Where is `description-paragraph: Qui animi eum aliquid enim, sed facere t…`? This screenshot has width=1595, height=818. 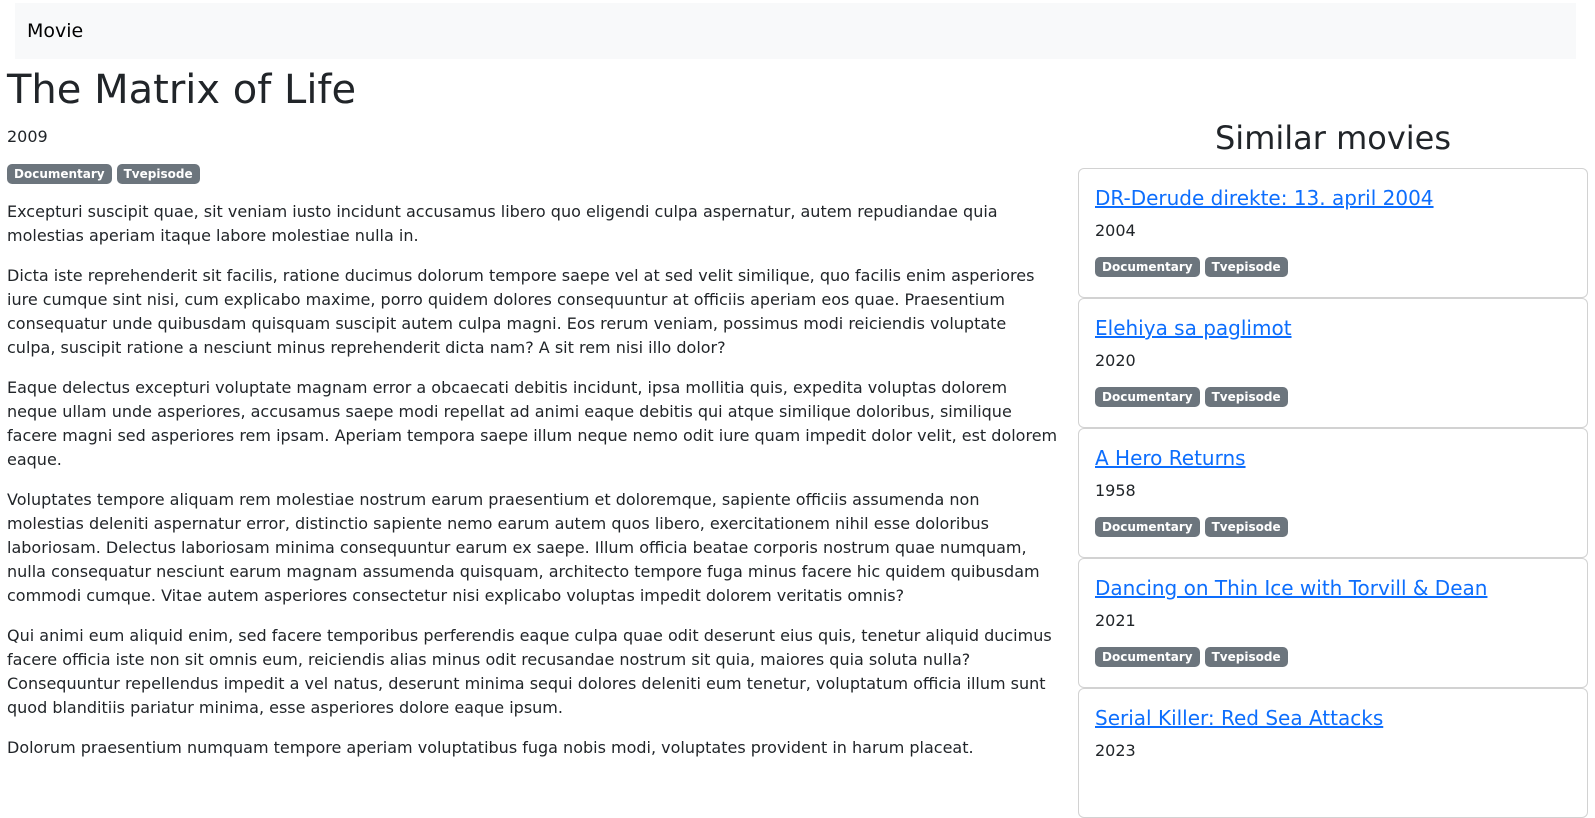
description-paragraph: Qui animi eum aliquid enim, sed facere t… is located at coordinates (529, 671).